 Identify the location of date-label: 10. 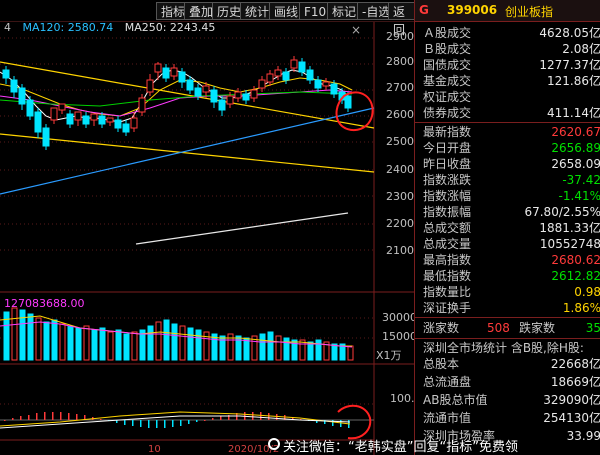
(154, 449).